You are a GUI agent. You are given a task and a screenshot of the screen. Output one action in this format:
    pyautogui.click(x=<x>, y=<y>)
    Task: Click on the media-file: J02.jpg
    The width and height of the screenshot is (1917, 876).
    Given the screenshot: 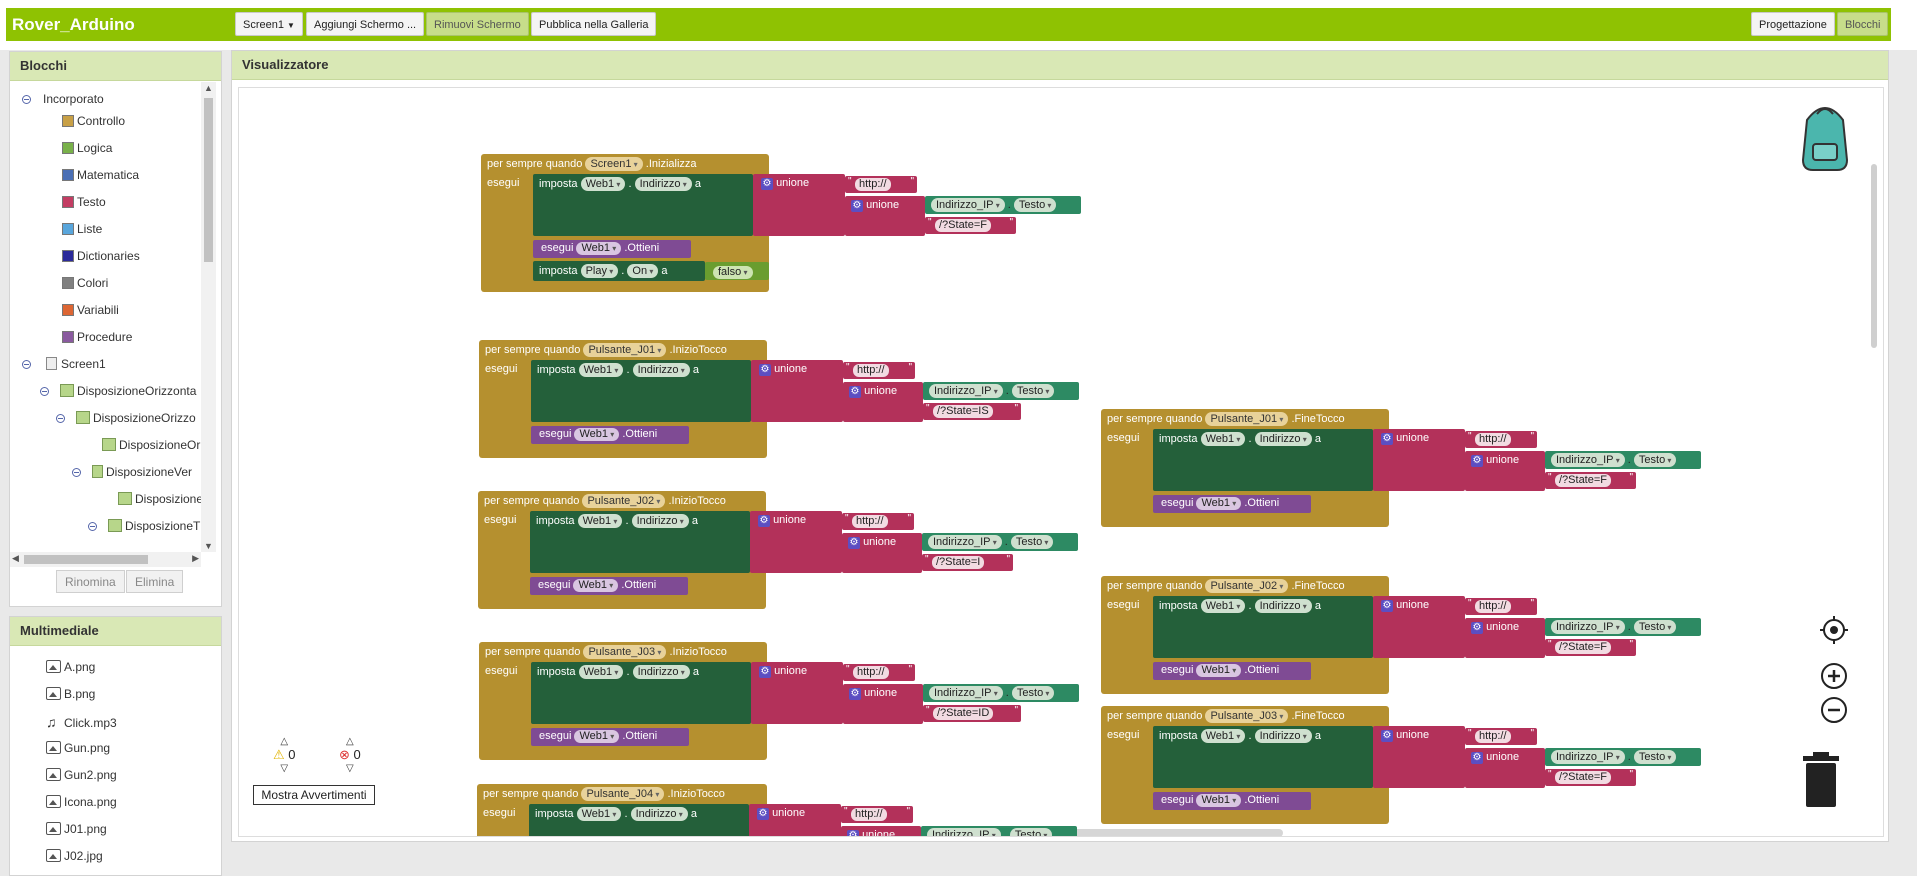 What is the action you would take?
    pyautogui.click(x=74, y=856)
    